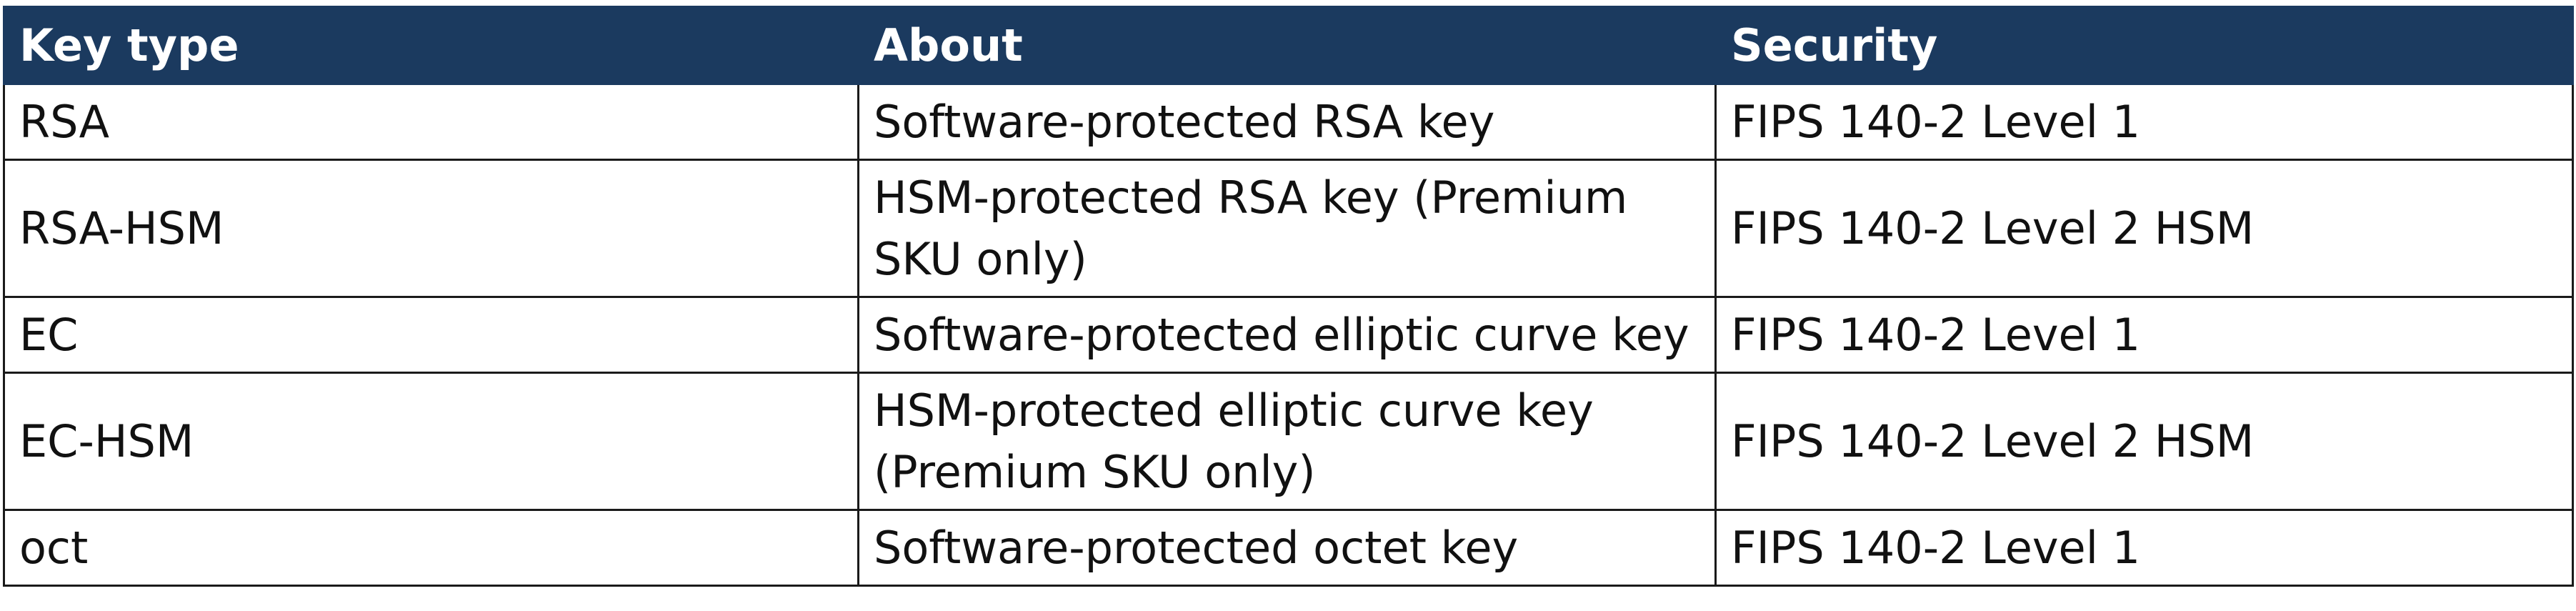 The image size is (2576, 611). I want to click on table-header: Key type About Security, so click(1289, 45).